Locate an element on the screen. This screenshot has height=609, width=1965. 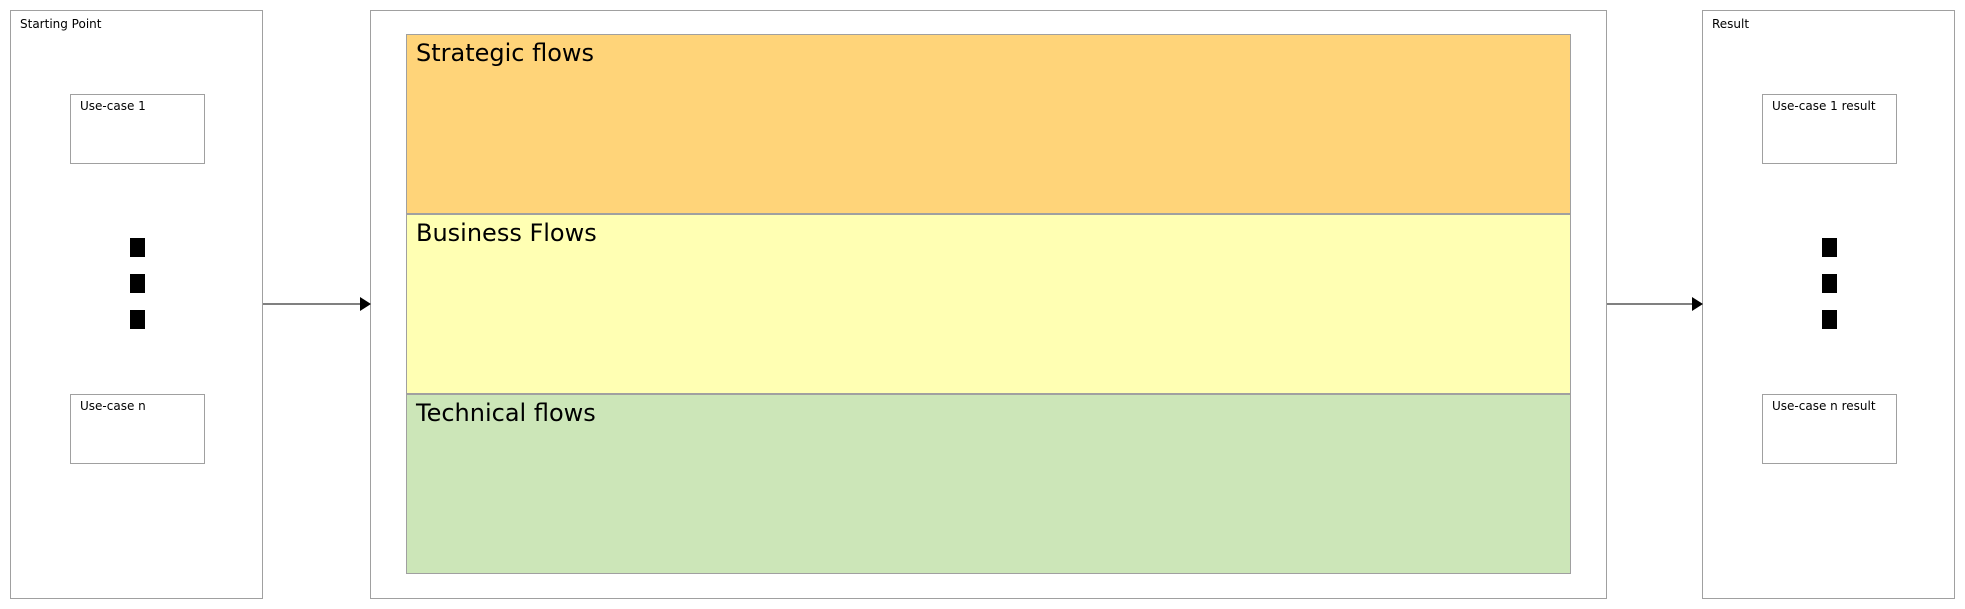
arrow-flows-to-result is located at coordinates (1655, 304).